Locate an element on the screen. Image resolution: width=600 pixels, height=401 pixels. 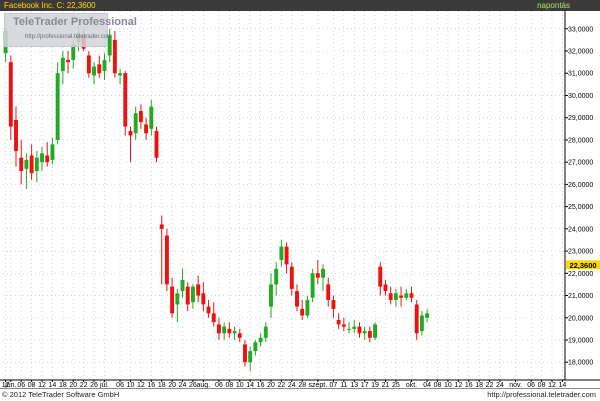
y-tick-label: 33,0000 is located at coordinates (580, 29).